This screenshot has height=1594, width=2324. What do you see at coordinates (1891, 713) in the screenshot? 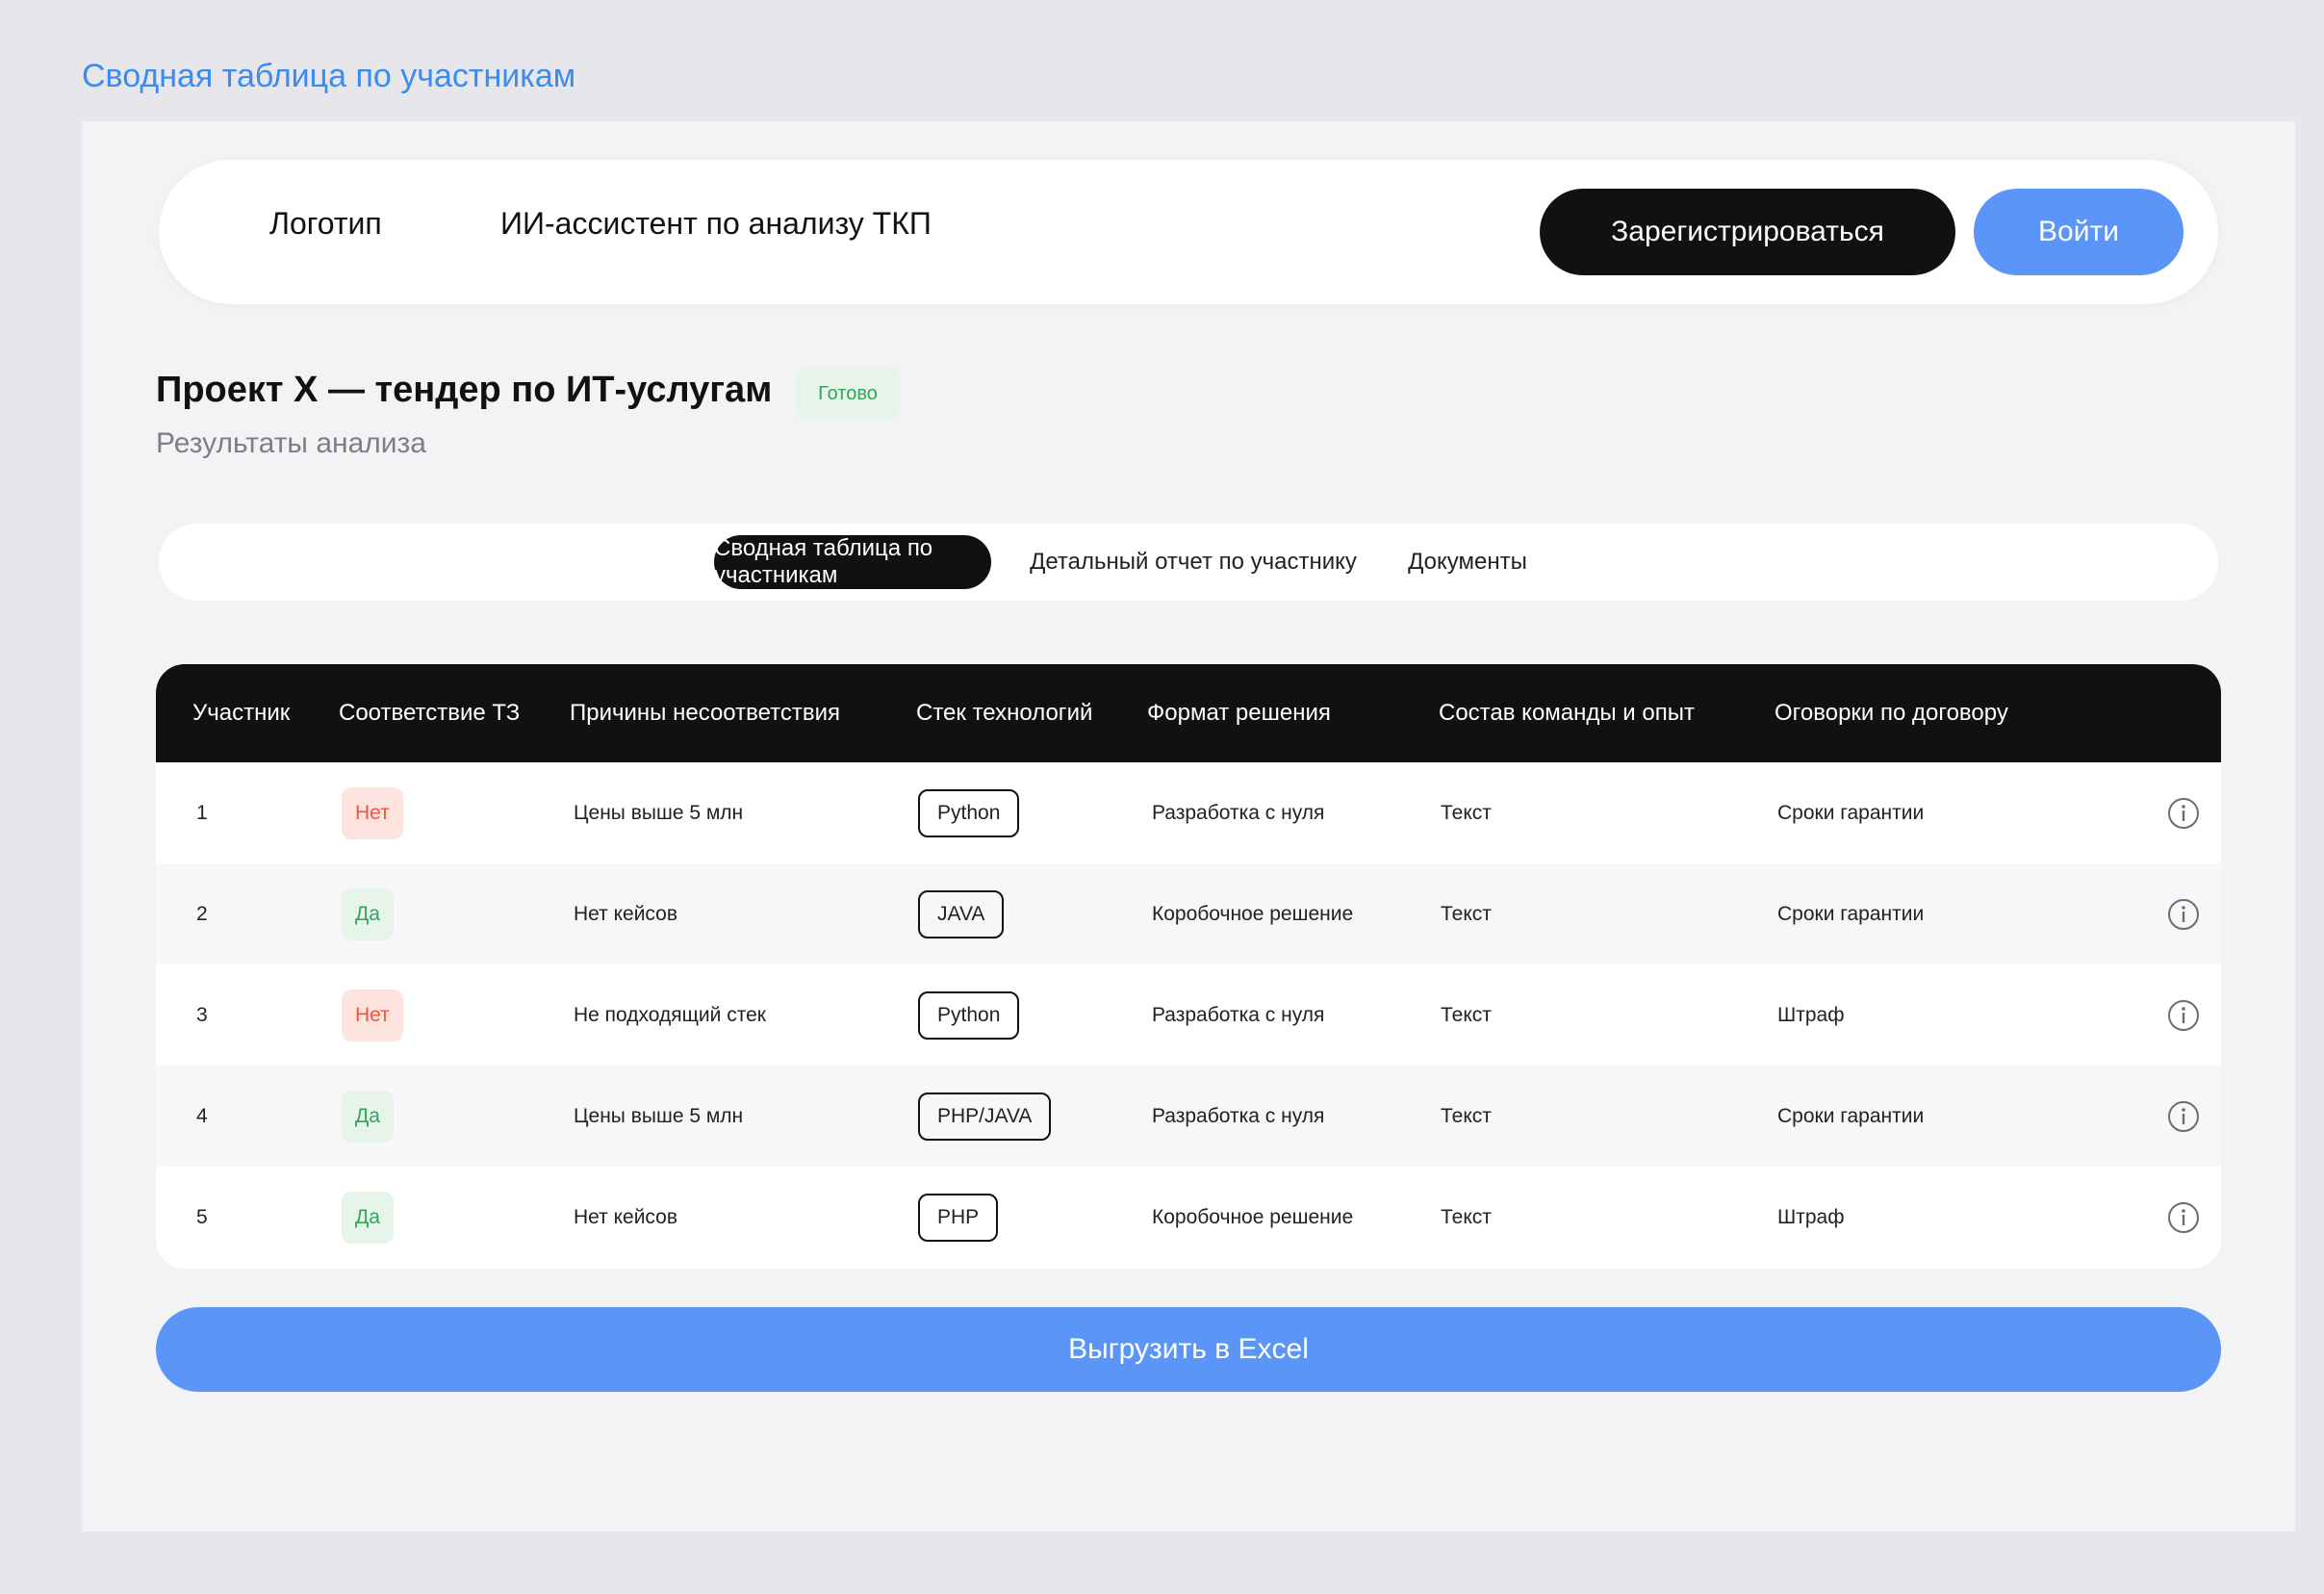
I see `column-header-terms: Оговорки по договору` at bounding box center [1891, 713].